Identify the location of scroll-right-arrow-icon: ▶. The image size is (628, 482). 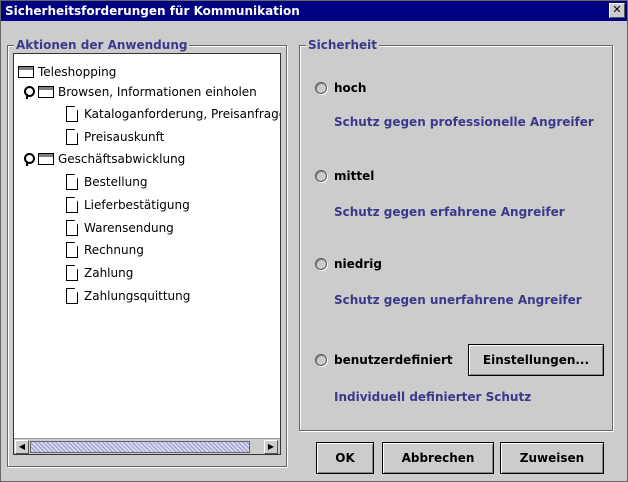
(271, 447).